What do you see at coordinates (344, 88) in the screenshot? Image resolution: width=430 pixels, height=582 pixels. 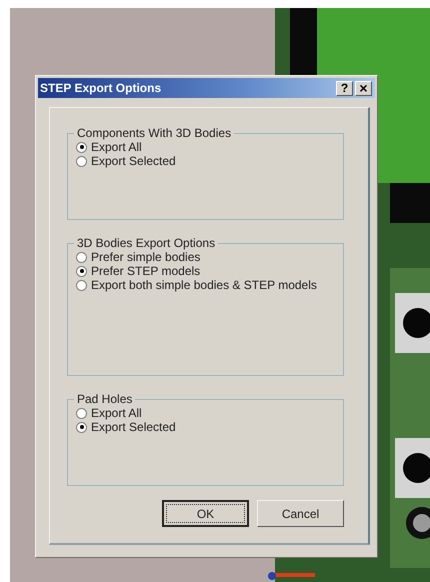 I see `help-button: ?` at bounding box center [344, 88].